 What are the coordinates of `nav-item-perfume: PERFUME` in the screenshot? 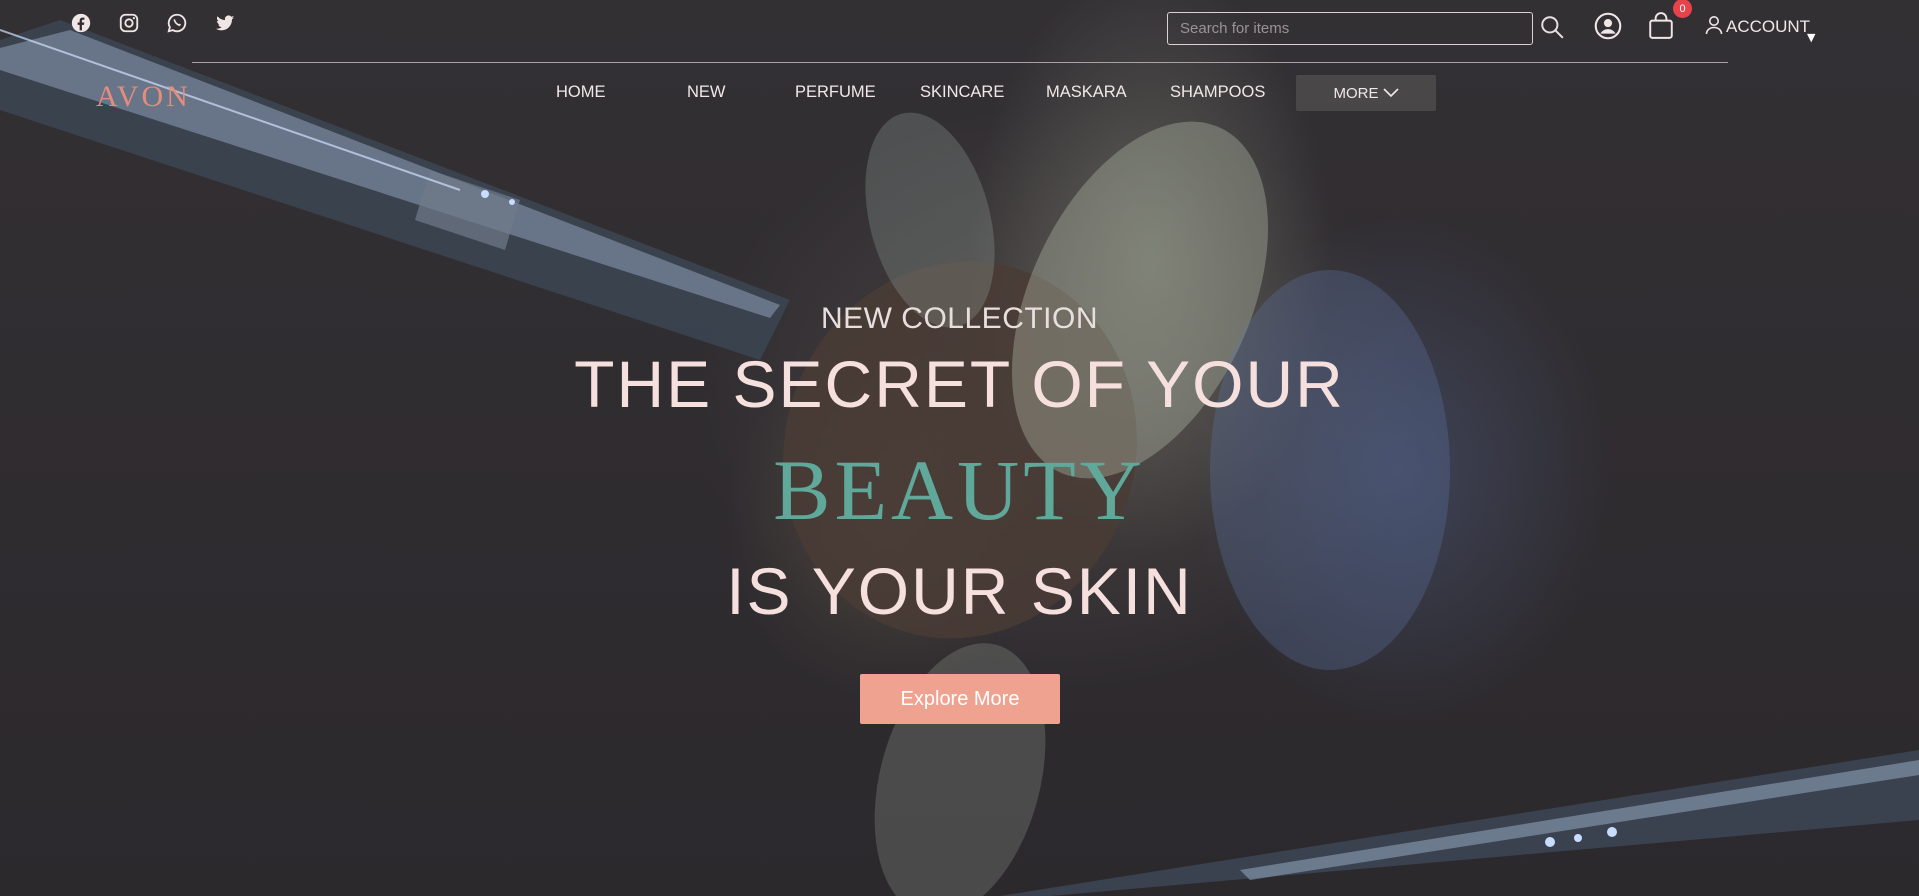 It's located at (835, 92).